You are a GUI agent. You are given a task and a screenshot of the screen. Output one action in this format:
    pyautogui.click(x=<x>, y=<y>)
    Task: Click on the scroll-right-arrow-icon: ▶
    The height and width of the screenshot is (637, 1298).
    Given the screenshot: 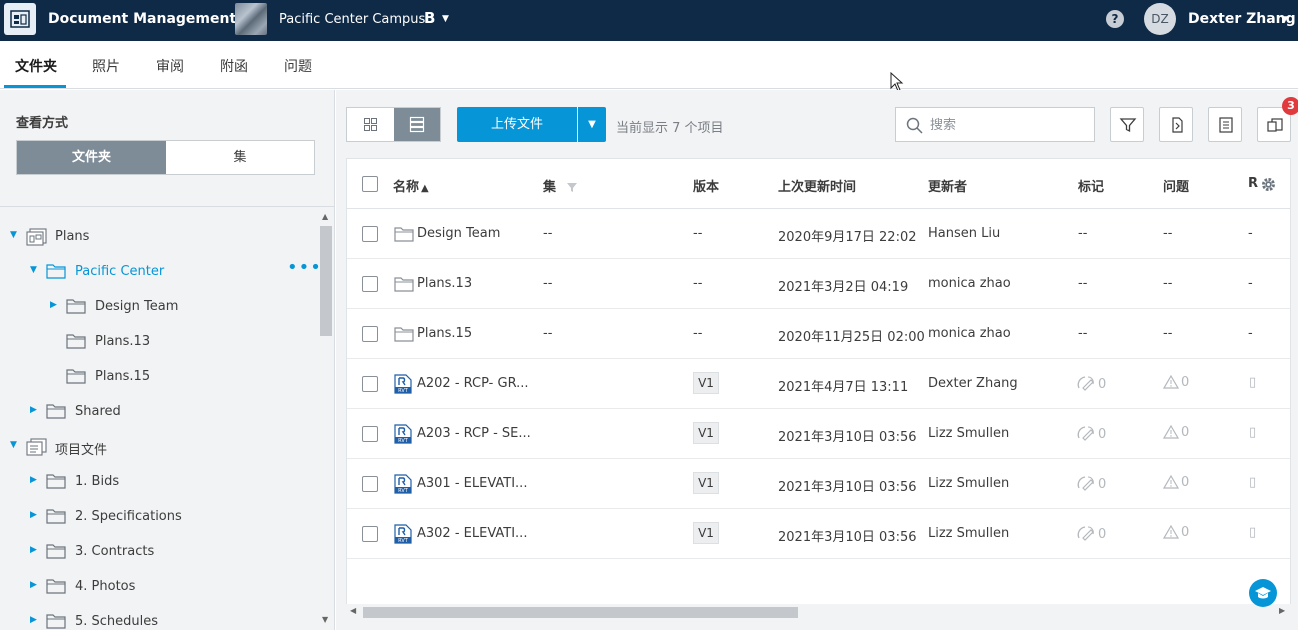 What is the action you would take?
    pyautogui.click(x=1282, y=610)
    